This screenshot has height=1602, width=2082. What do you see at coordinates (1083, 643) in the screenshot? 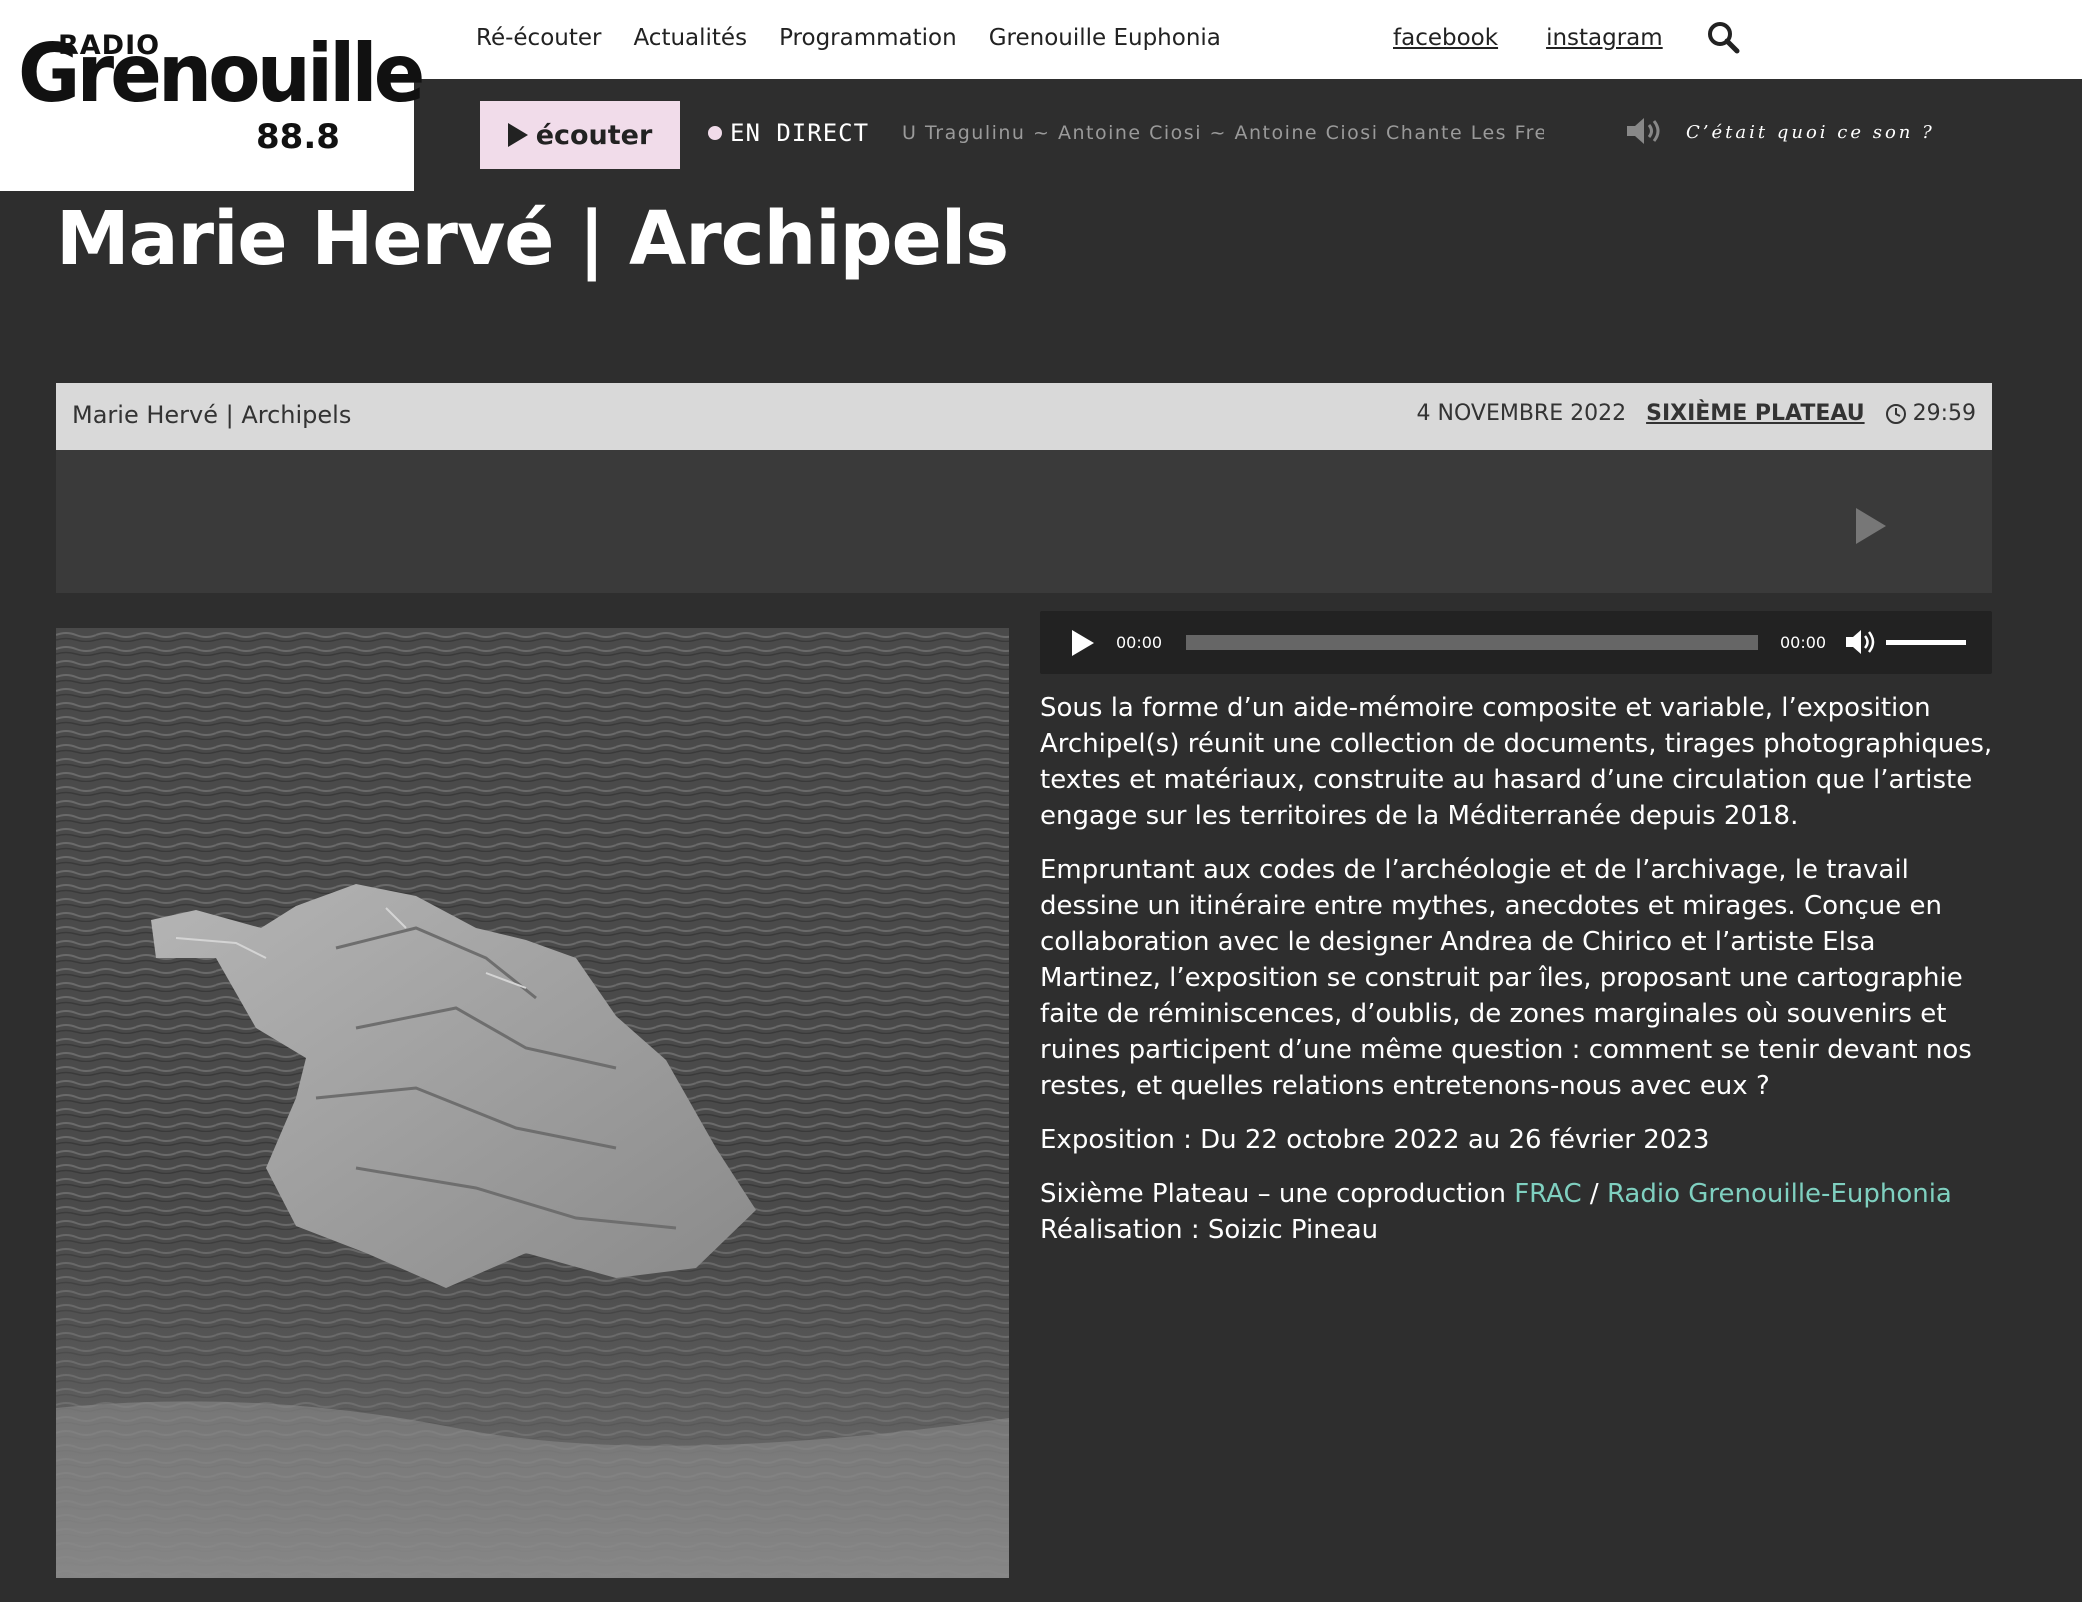
I see `audio-play-icon` at bounding box center [1083, 643].